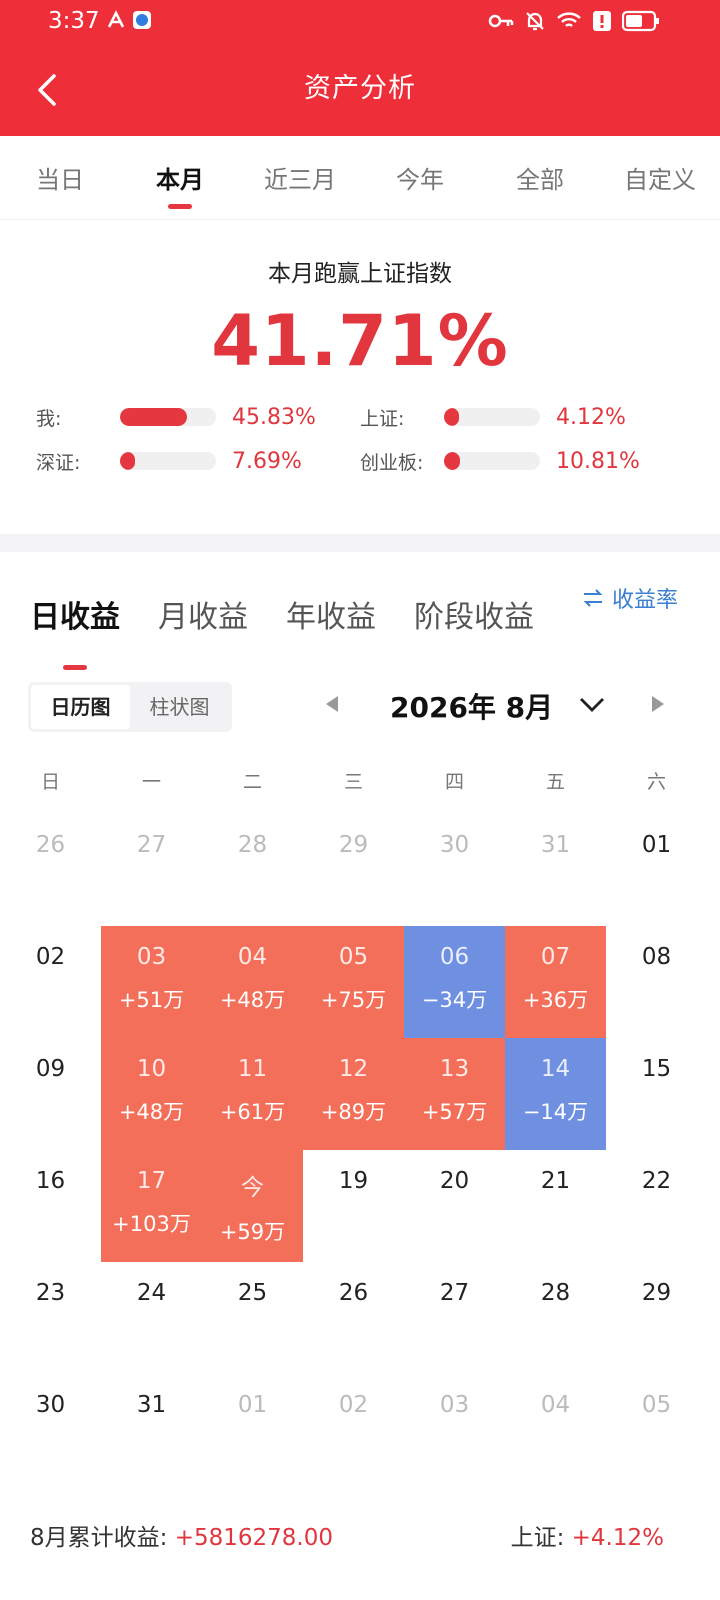  What do you see at coordinates (252, 982) in the screenshot?
I see `calendar-day: 04 +48万` at bounding box center [252, 982].